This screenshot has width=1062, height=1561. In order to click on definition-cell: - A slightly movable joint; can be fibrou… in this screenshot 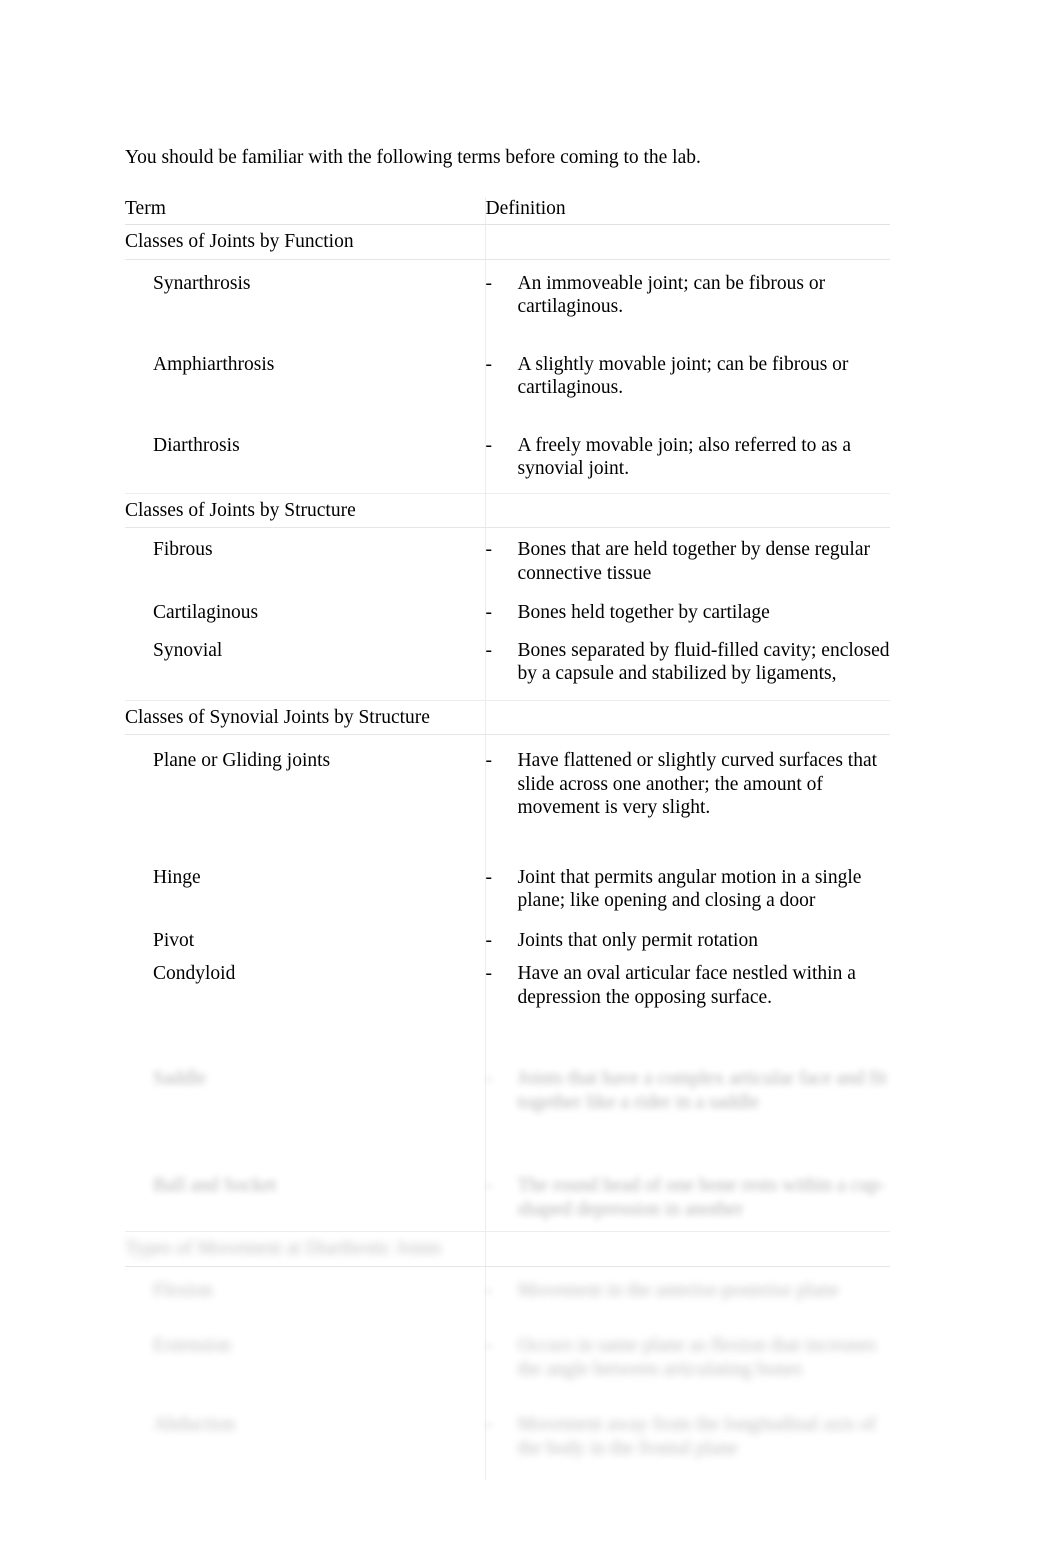, I will do `click(687, 373)`.